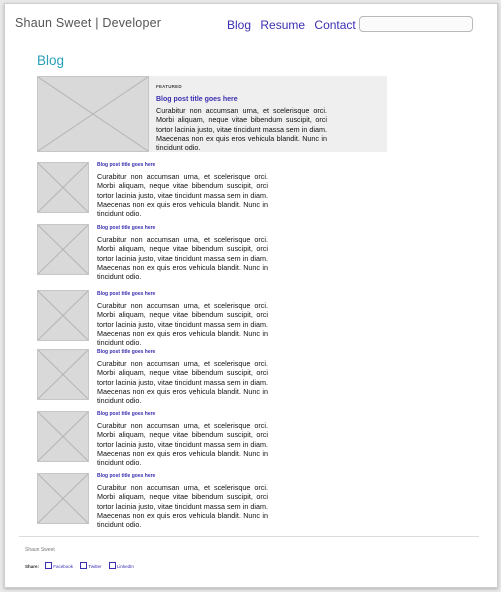 The height and width of the screenshot is (592, 501). Describe the element at coordinates (416, 24) in the screenshot. I see `search-input` at that location.